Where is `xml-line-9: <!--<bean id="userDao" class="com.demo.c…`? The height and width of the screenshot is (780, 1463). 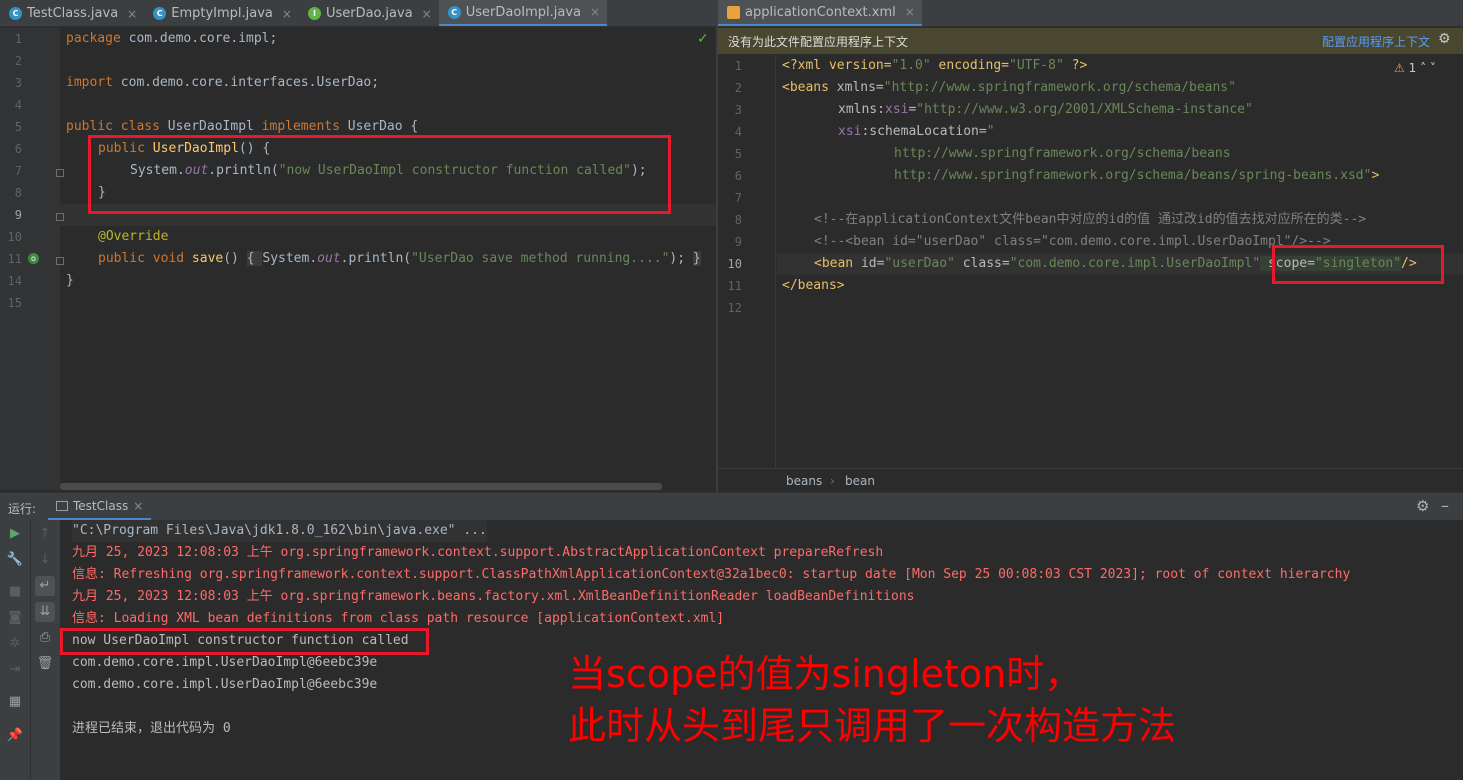 xml-line-9: <!--<bean id="userDao" class="com.demo.c… is located at coordinates (1072, 241).